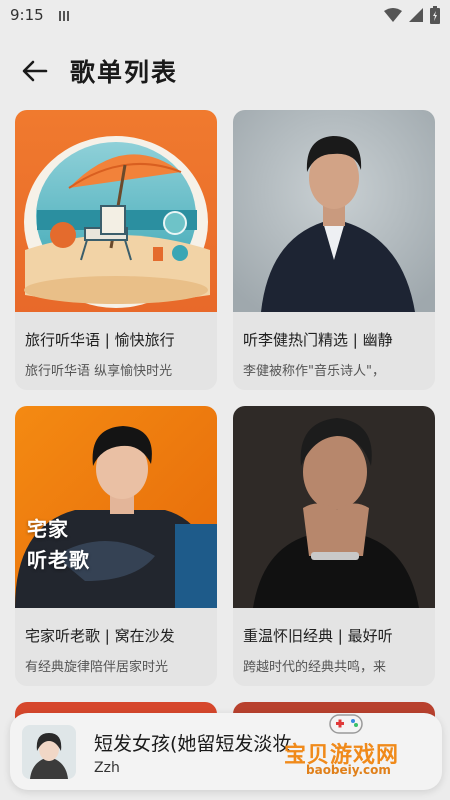 The width and height of the screenshot is (450, 800). I want to click on playlist-title: 旅行听华语 | 愉快旅行, so click(100, 340).